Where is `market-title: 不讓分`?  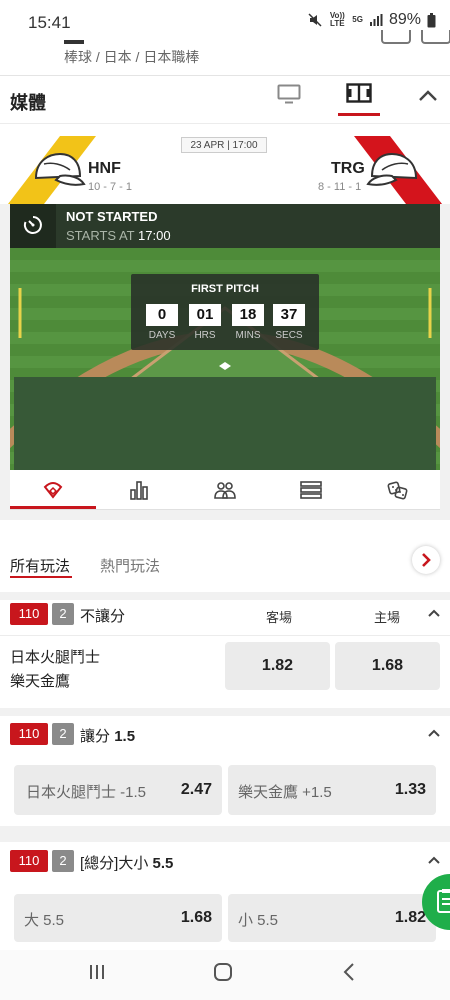 market-title: 不讓分 is located at coordinates (103, 616).